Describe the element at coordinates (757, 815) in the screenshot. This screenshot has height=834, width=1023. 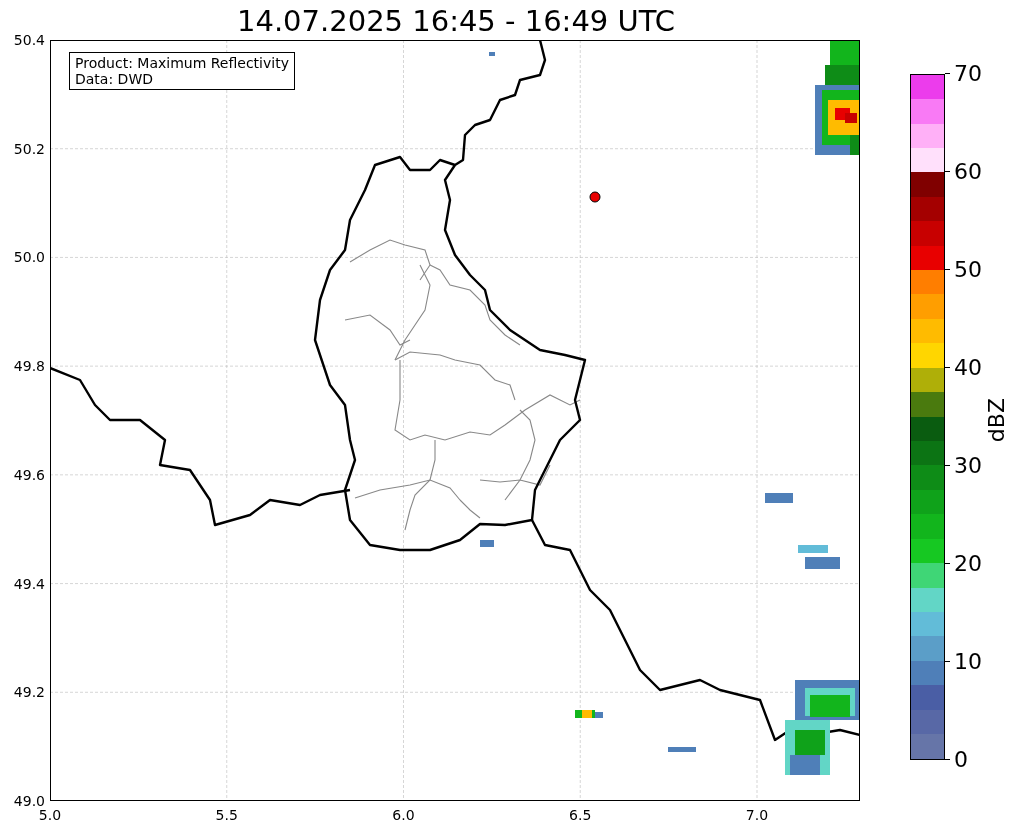
I see `tick-label: 7.0` at that location.